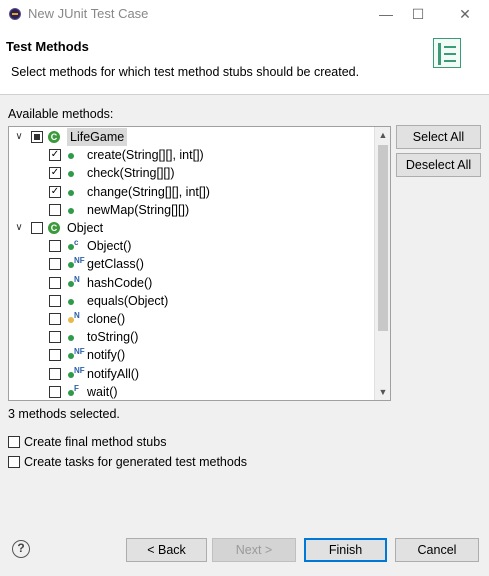 This screenshot has width=489, height=576. What do you see at coordinates (166, 550) in the screenshot?
I see `back-button: < Back` at bounding box center [166, 550].